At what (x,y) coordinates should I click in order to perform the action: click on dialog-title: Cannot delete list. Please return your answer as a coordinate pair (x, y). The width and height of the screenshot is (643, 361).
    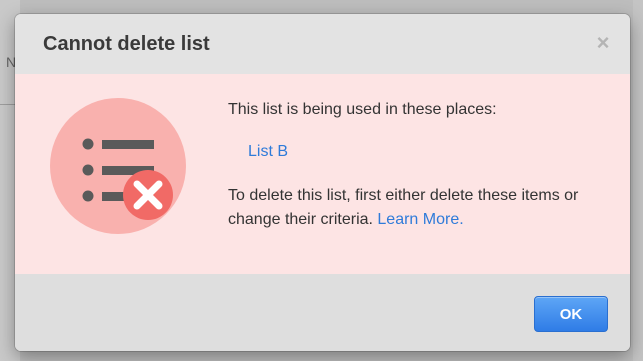
    Looking at the image, I should click on (126, 44).